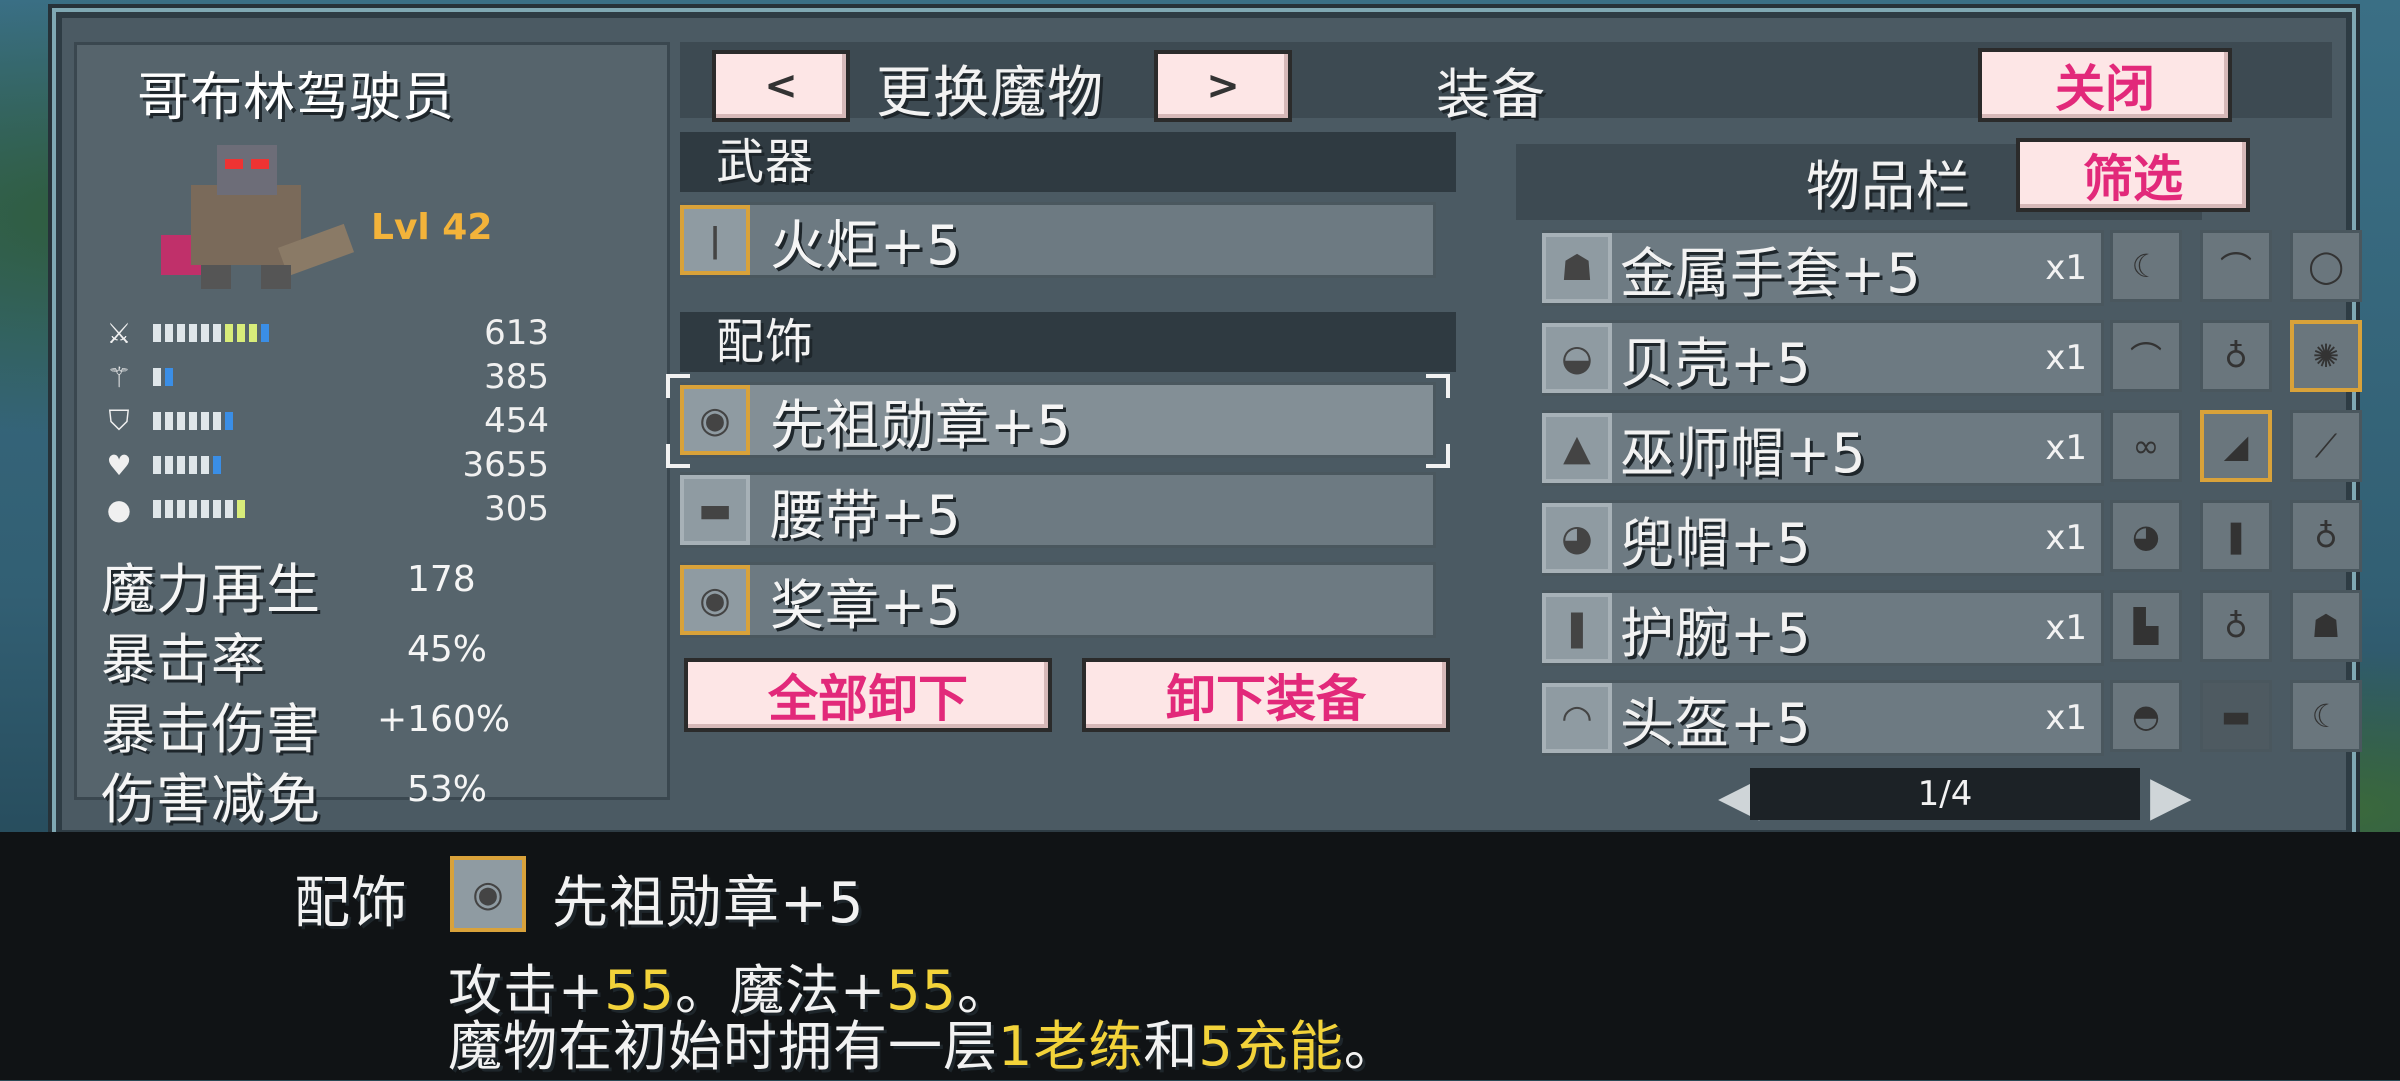 Image resolution: width=2400 pixels, height=1081 pixels. What do you see at coordinates (1945, 794) in the screenshot?
I see `page-indicator: 1/4` at bounding box center [1945, 794].